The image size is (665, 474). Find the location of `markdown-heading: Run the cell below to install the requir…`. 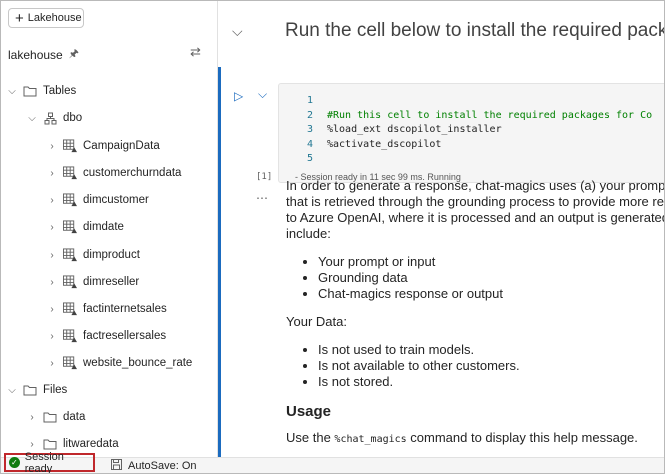

markdown-heading: Run the cell below to install the requir… is located at coordinates (474, 30).